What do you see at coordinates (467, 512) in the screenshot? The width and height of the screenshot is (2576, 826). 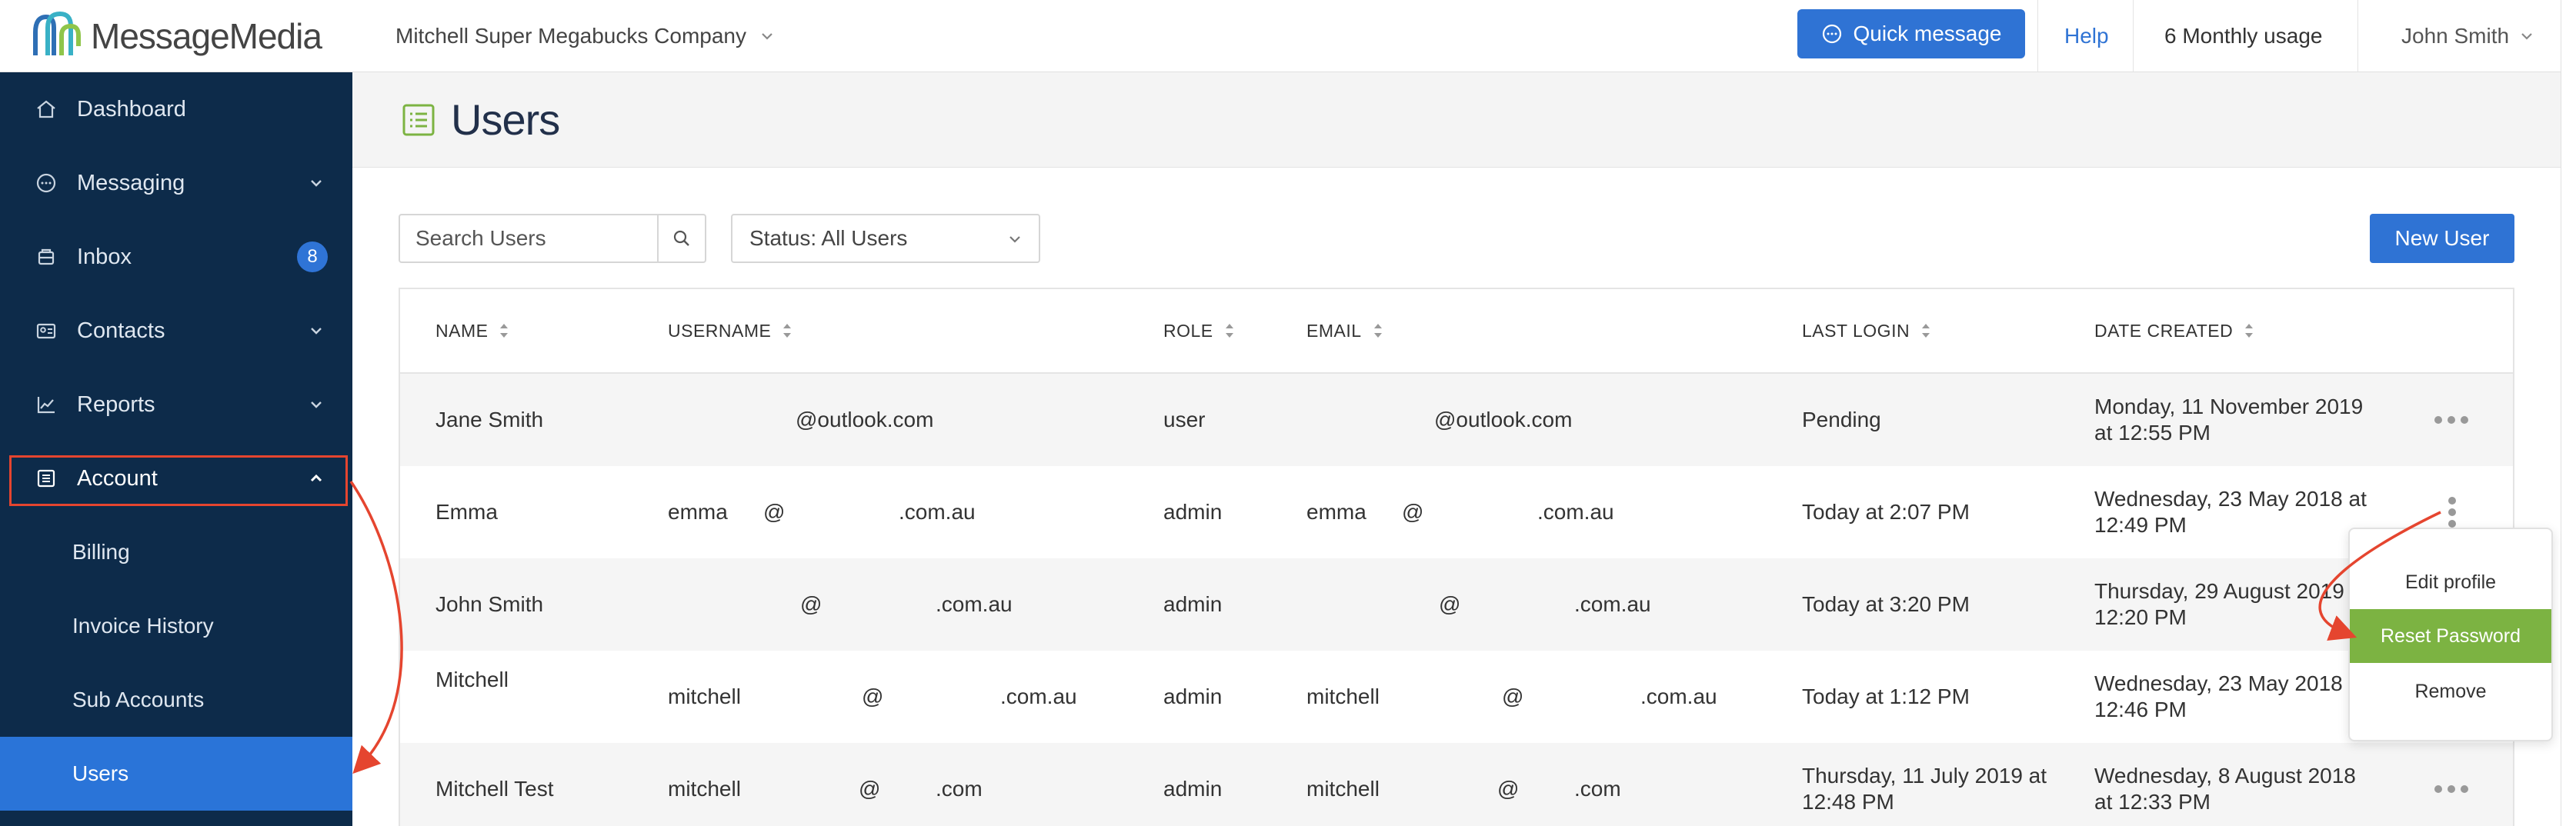 I see `cell-name: Emma` at bounding box center [467, 512].